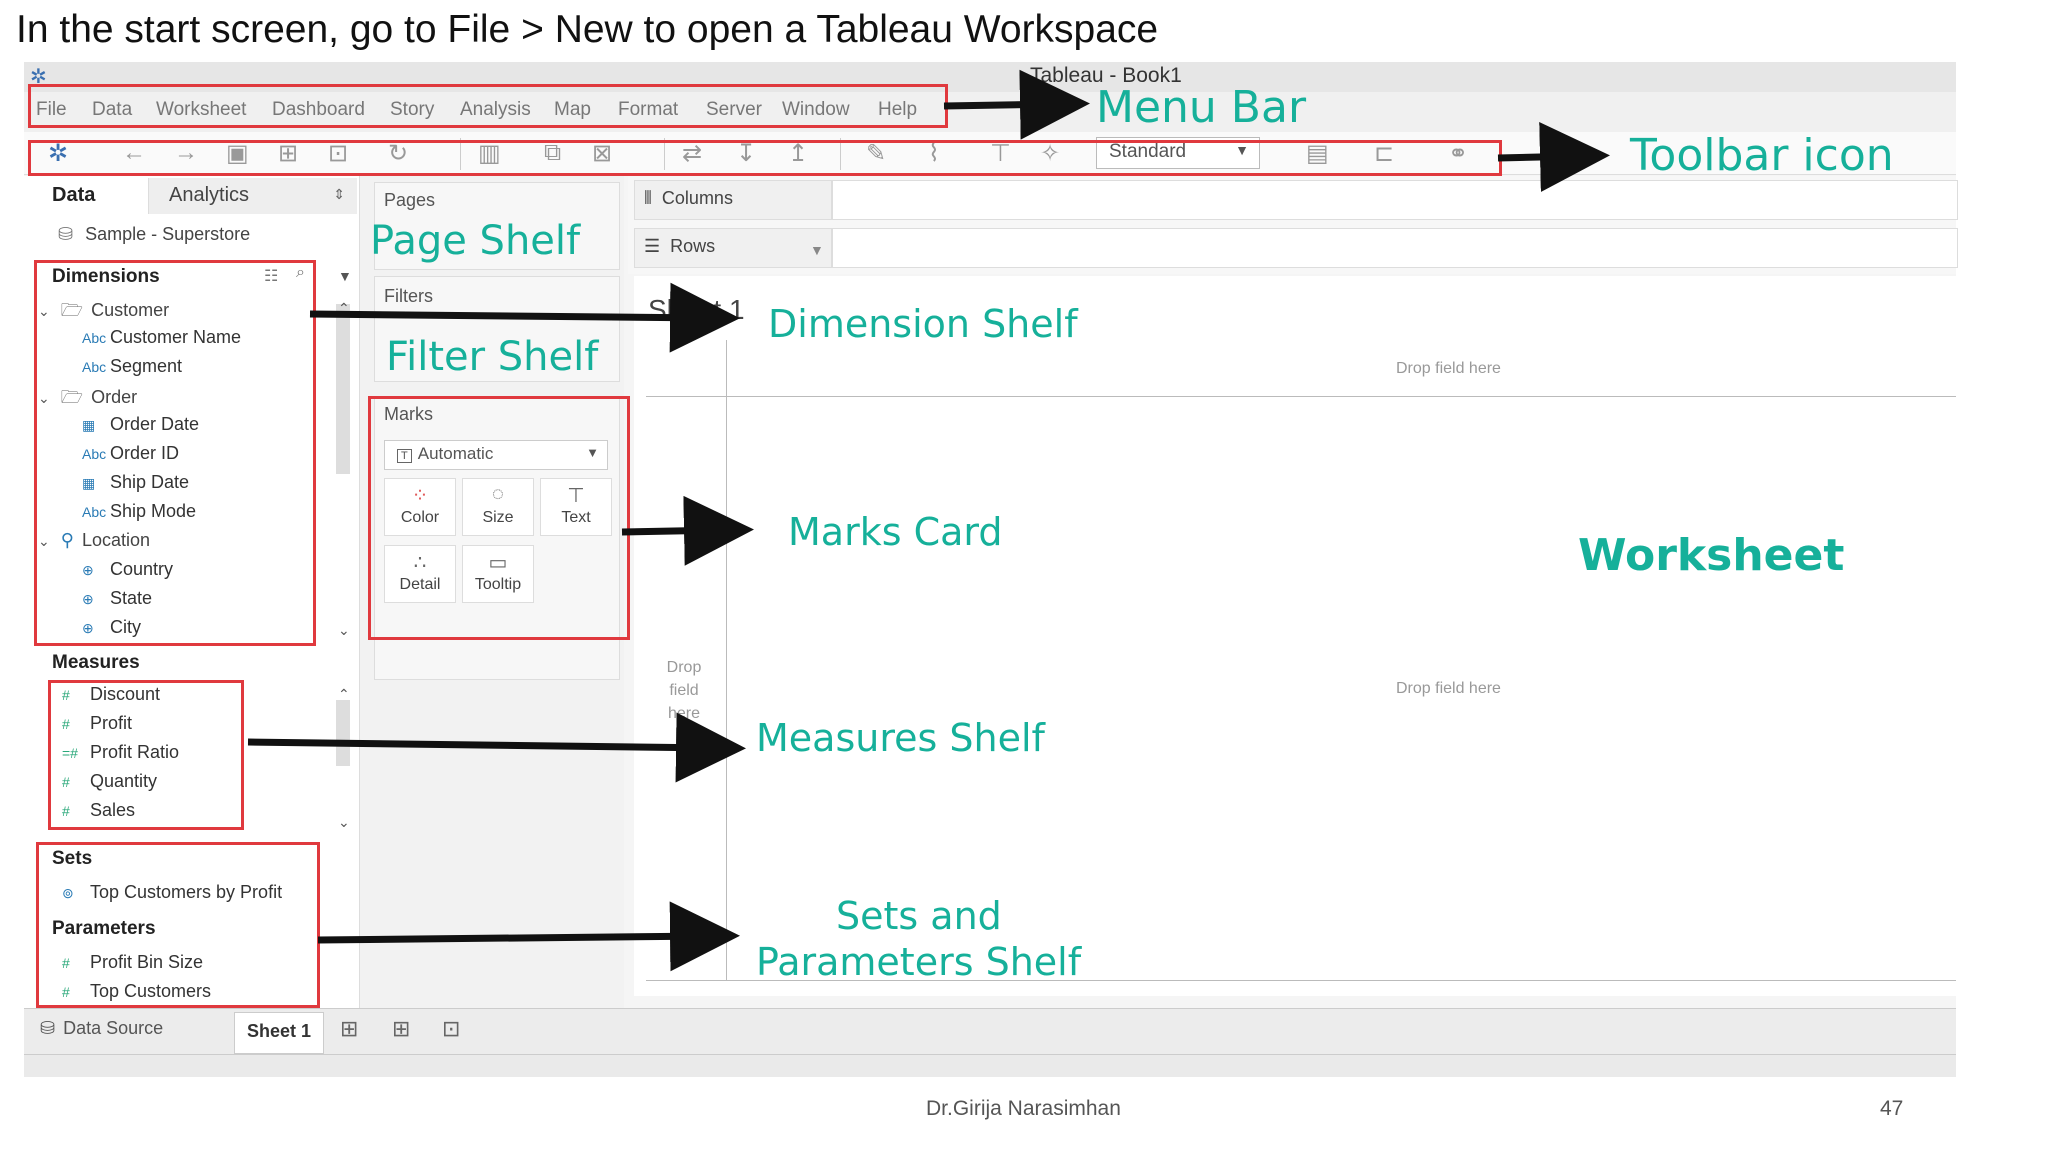 This screenshot has width=2048, height=1152. What do you see at coordinates (687, 530) in the screenshot?
I see `arrow-marks-card` at bounding box center [687, 530].